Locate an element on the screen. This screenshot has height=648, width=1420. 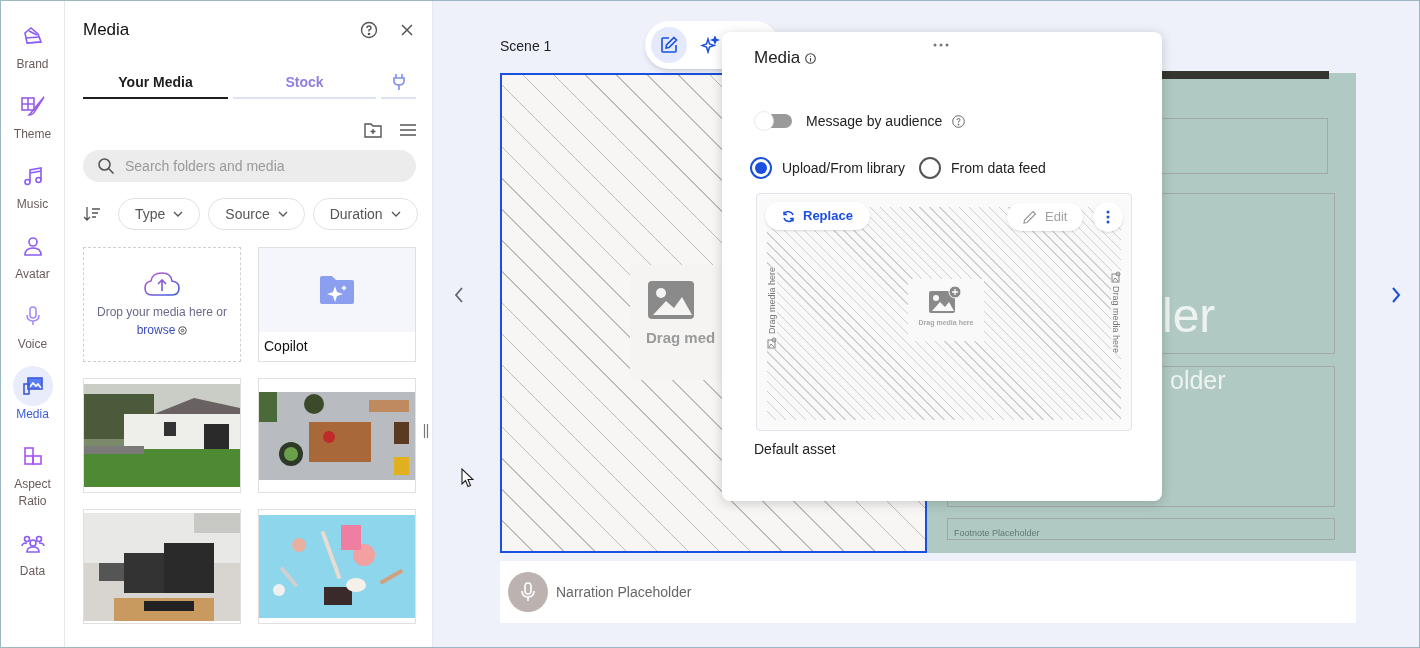
replace-button: Replace is located at coordinates (817, 216).